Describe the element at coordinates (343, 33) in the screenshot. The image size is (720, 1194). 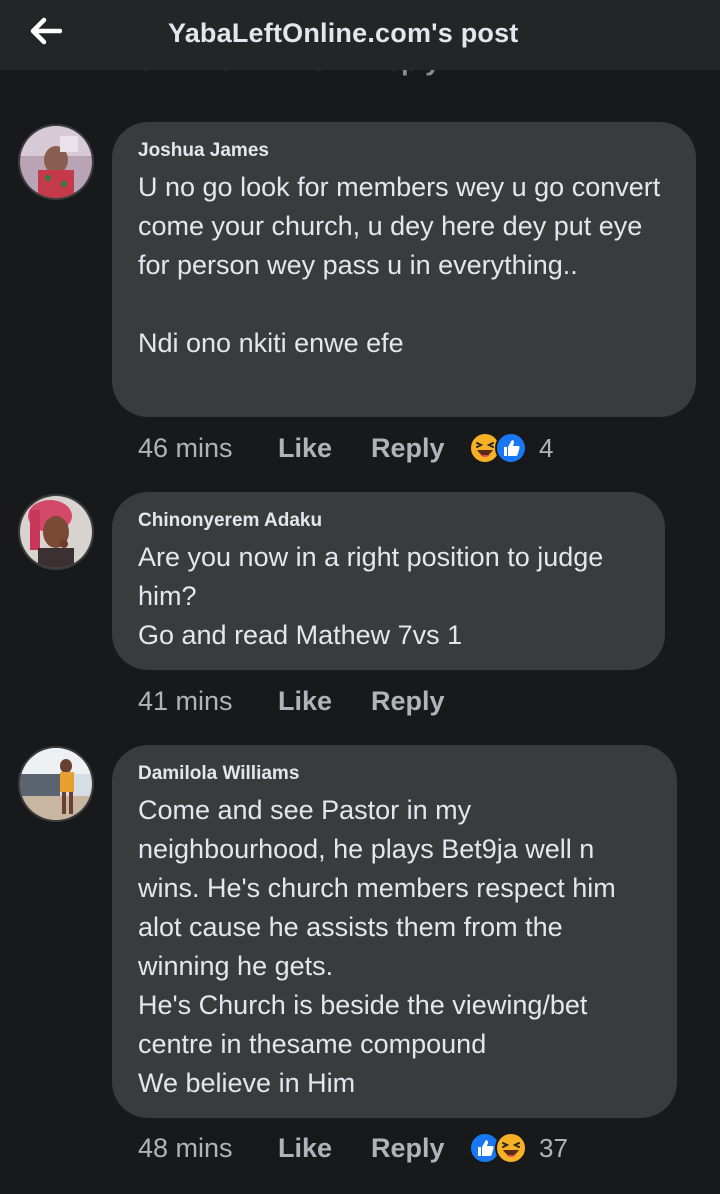
I see `page-title: YabaLeftOnline.com's post` at that location.